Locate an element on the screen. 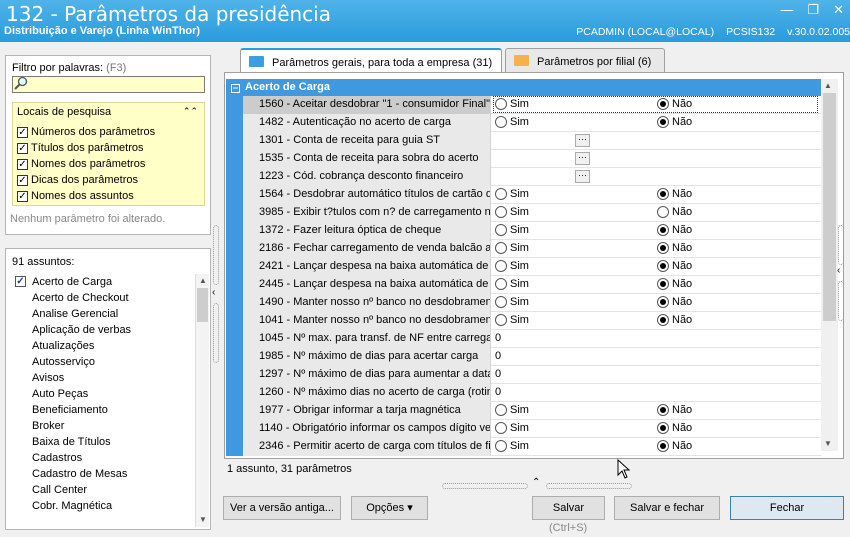 This screenshot has height=537, width=850. subject-item: Cadastro de Mesas is located at coordinates (103, 474).